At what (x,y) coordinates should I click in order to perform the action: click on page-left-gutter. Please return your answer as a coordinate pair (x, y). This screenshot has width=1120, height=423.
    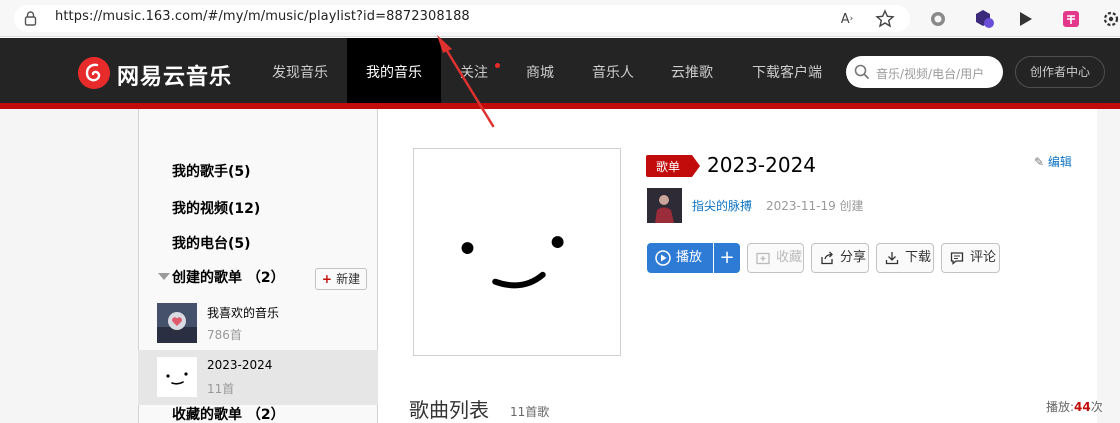
    Looking at the image, I should click on (69, 266).